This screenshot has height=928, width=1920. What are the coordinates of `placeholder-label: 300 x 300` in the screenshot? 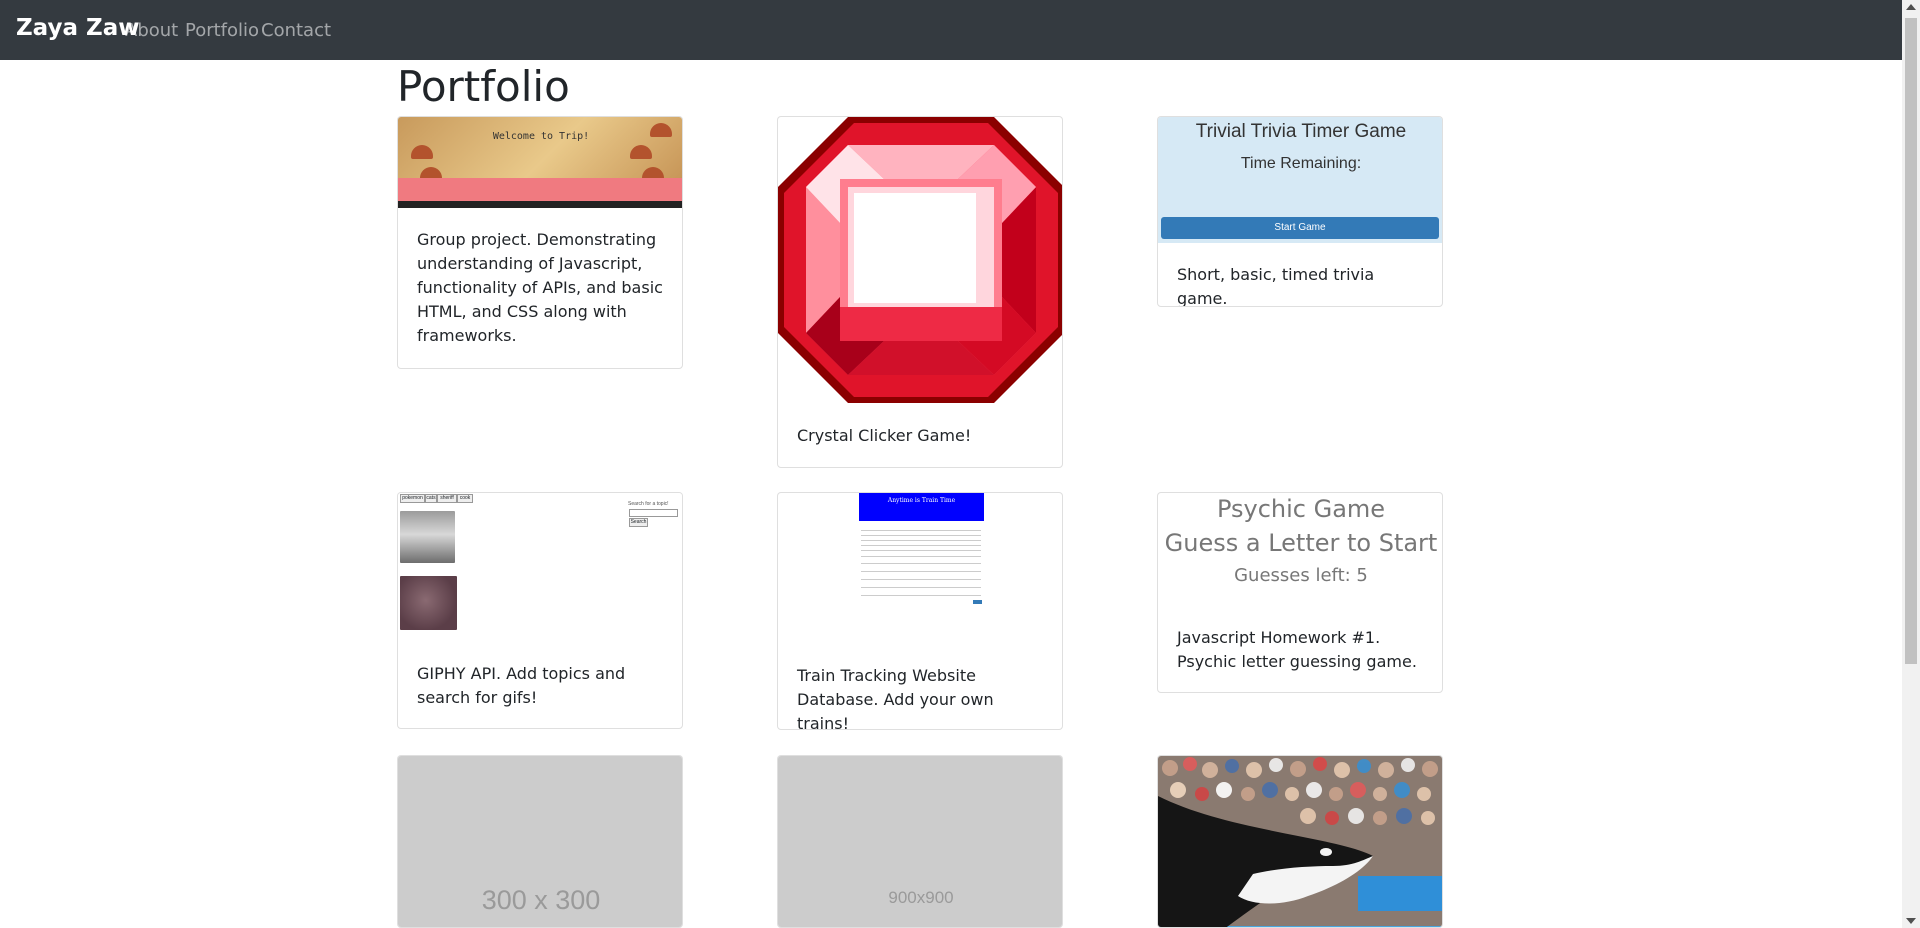 It's located at (541, 900).